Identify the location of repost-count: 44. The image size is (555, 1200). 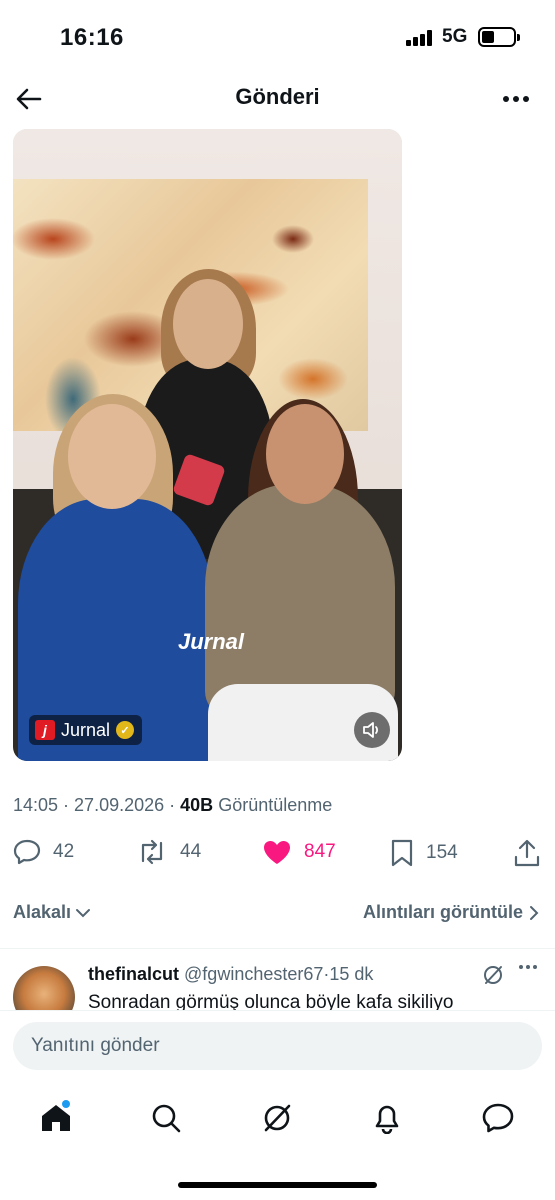
(191, 851).